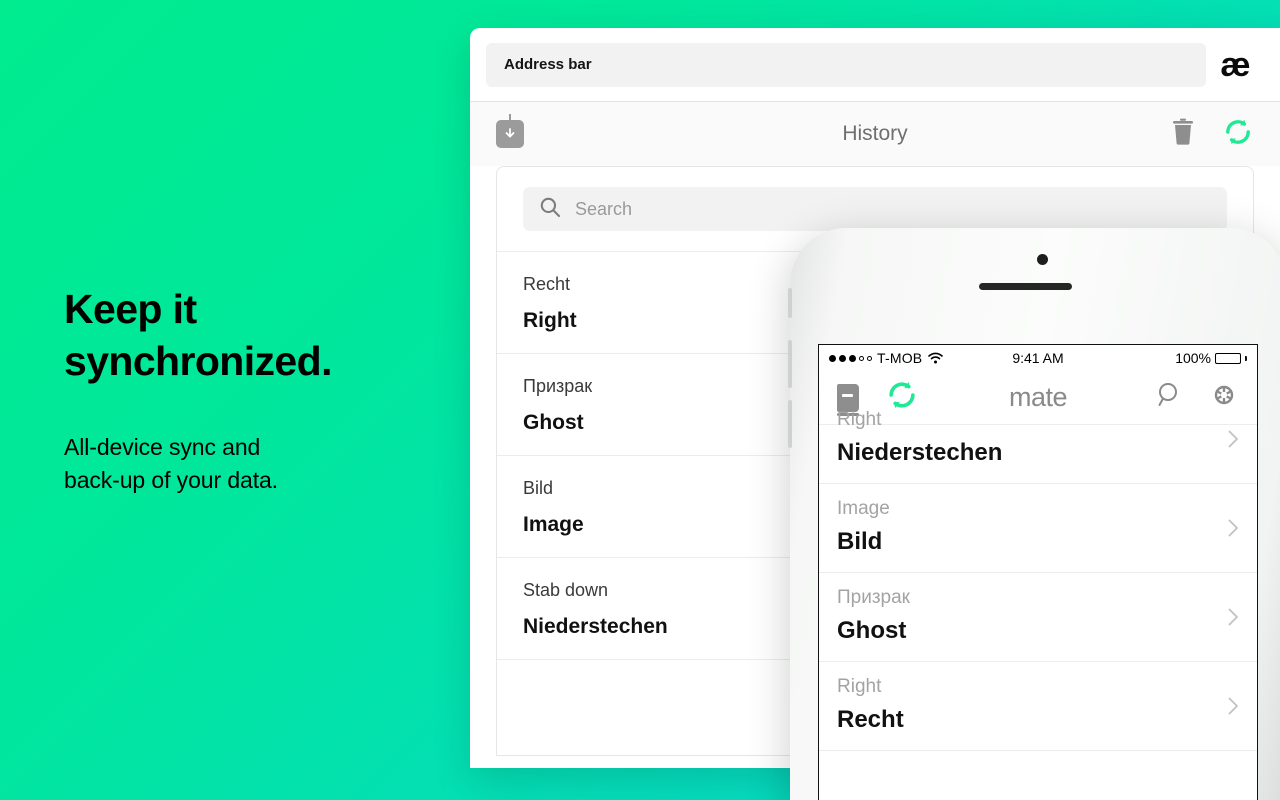 Image resolution: width=1280 pixels, height=800 pixels. Describe the element at coordinates (1193, 358) in the screenshot. I see `battery-percent: 100%` at that location.